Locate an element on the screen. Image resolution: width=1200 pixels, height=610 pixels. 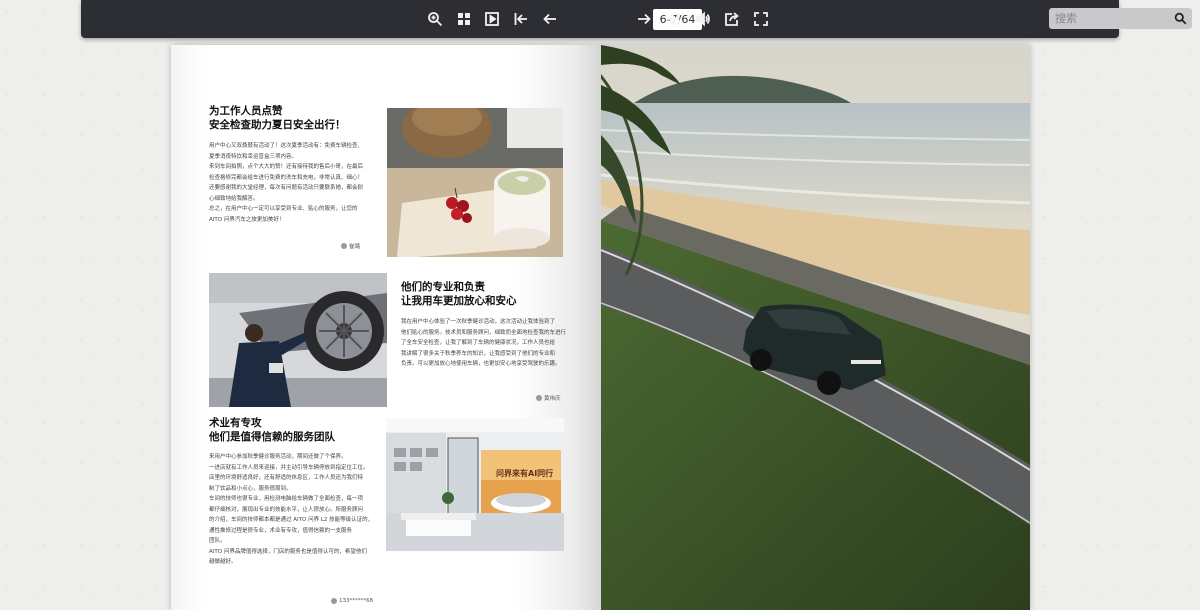
section-1-title: 为工作人员点赞 安全检查助力夏日安全出行！ is located at coordinates (277, 118).